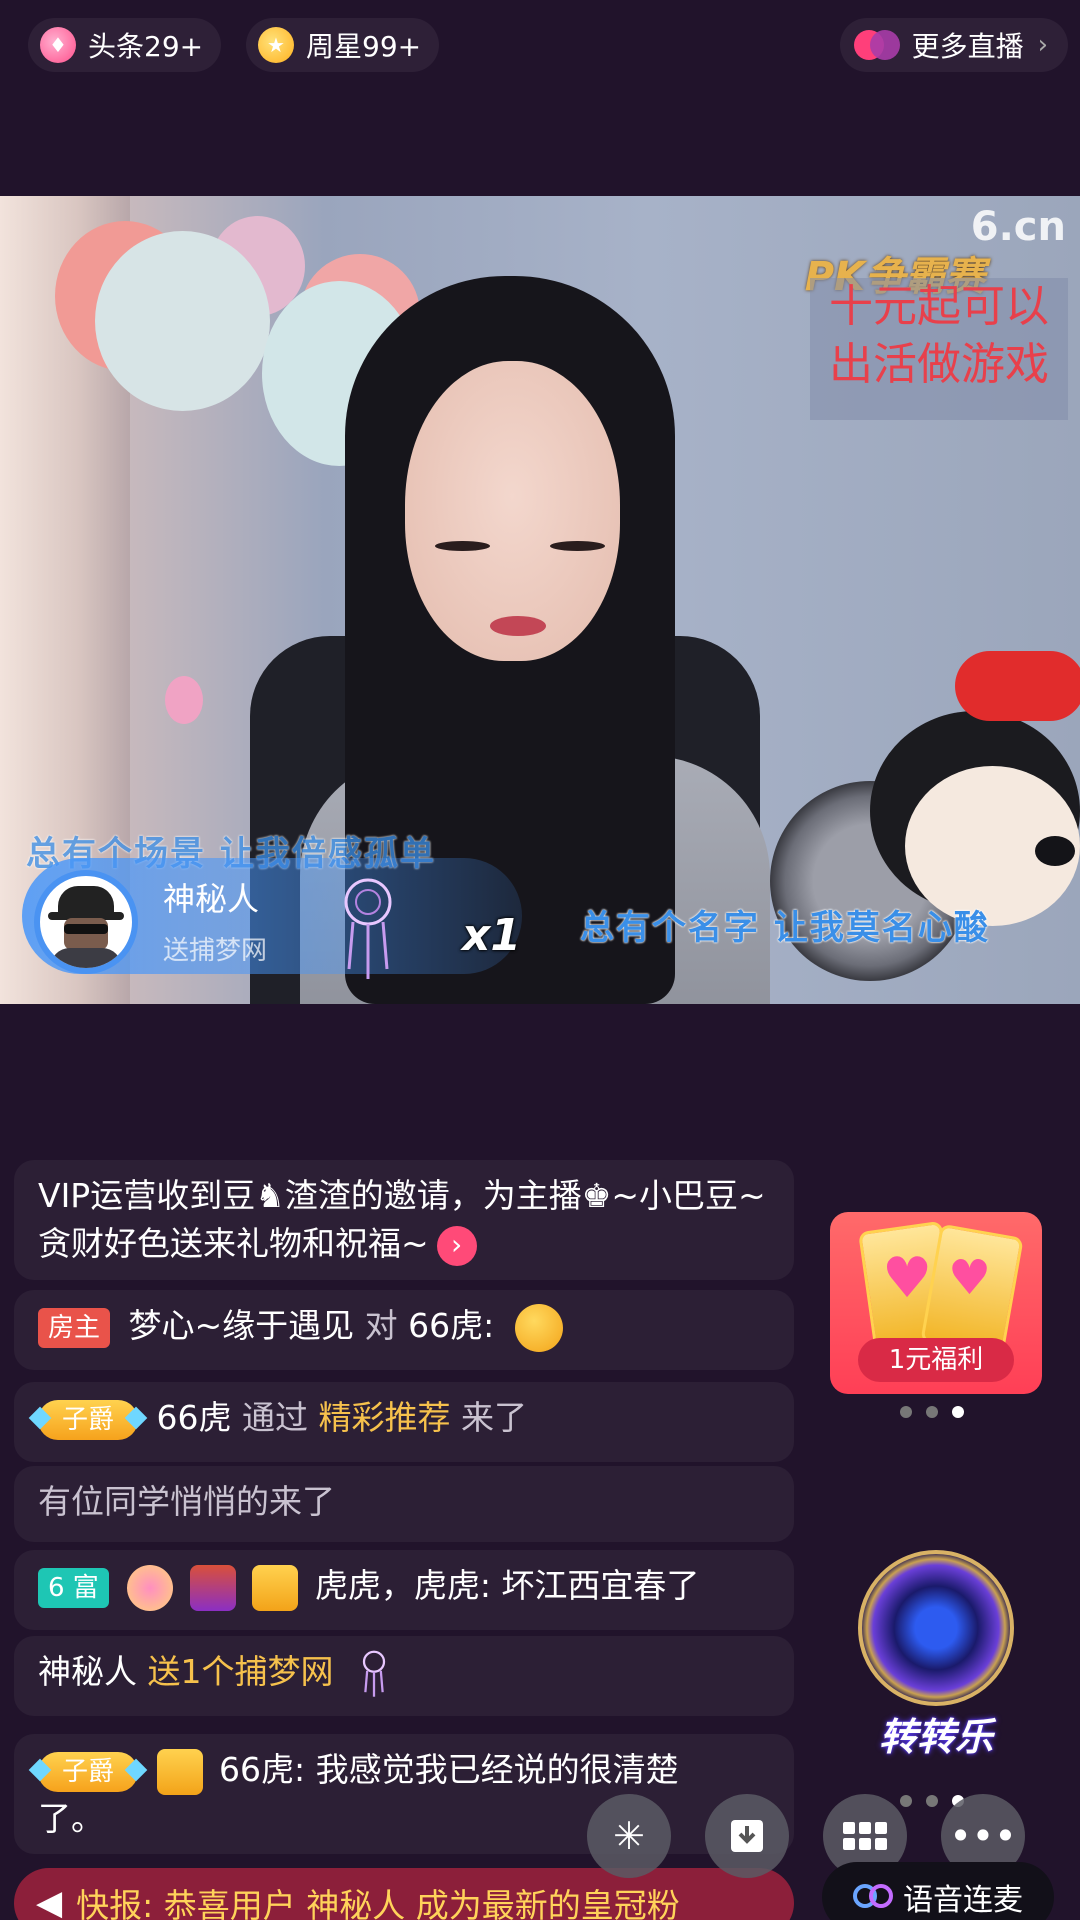 The image size is (1080, 1920). I want to click on chat-username: 66虎, so click(194, 1417).